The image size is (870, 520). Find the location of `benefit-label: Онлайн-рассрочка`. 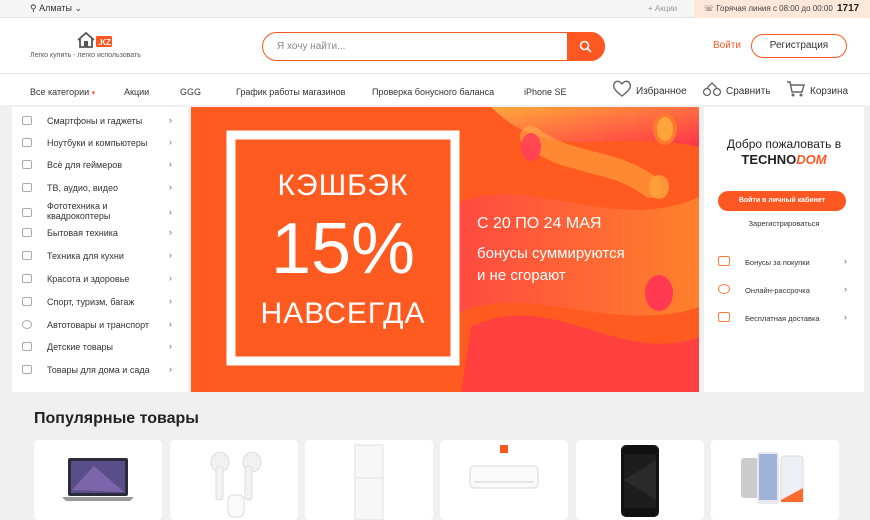

benefit-label: Онлайн-рассрочка is located at coordinates (777, 290).